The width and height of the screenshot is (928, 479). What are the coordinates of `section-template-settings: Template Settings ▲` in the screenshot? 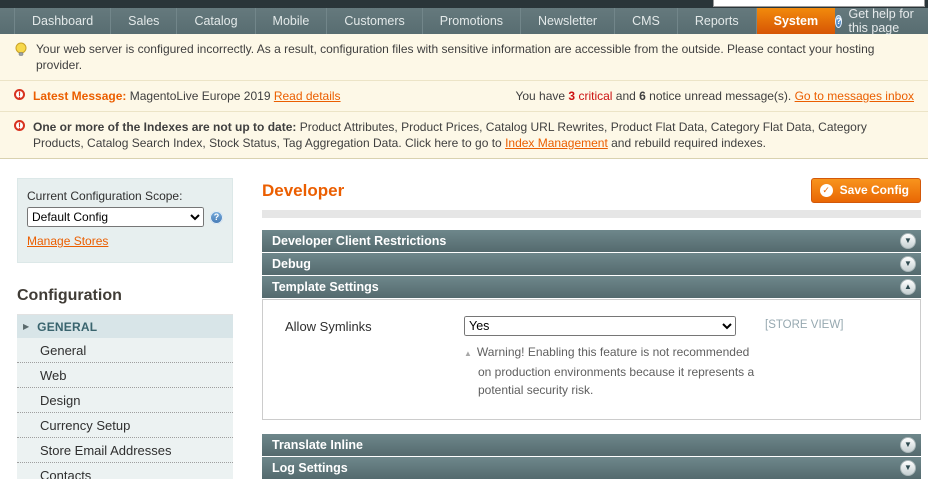 It's located at (591, 287).